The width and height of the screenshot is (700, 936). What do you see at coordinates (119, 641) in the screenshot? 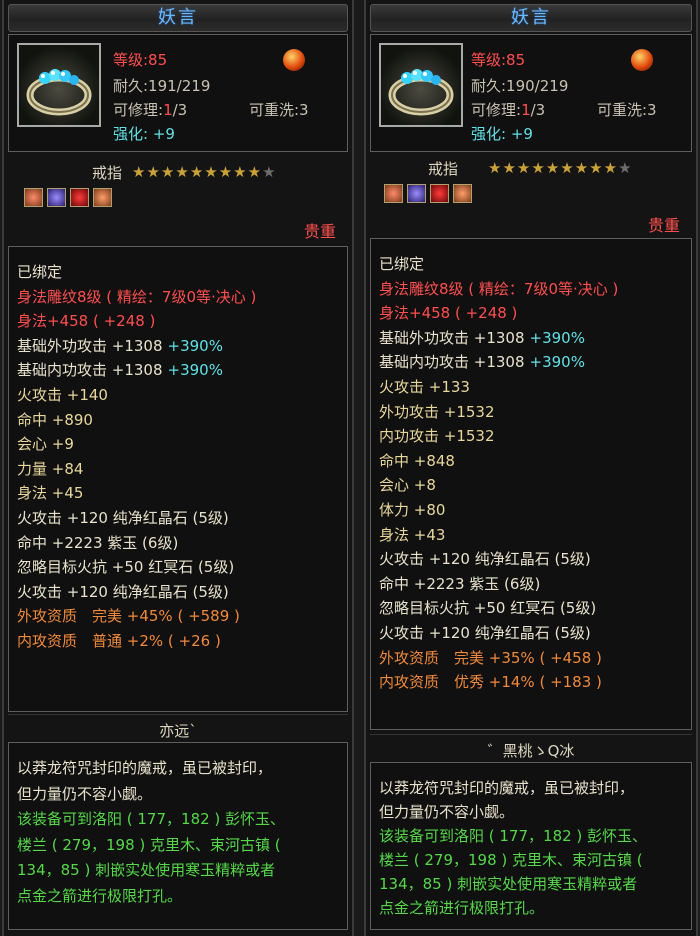
I see `attribute-line: 内攻资质 普通 +2% ( +26 )` at bounding box center [119, 641].